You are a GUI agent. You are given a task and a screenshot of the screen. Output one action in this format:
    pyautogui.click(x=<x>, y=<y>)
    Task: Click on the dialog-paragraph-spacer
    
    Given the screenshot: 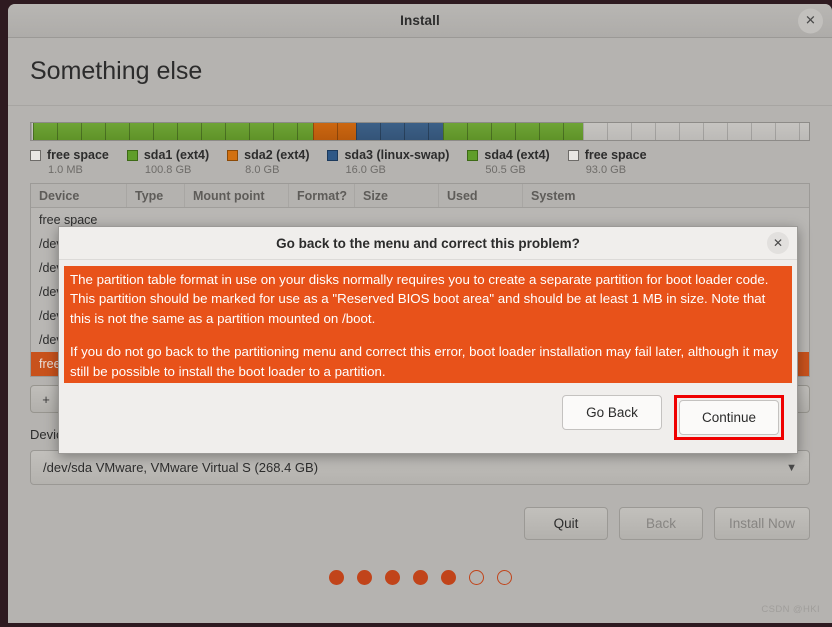 What is the action you would take?
    pyautogui.click(x=428, y=335)
    